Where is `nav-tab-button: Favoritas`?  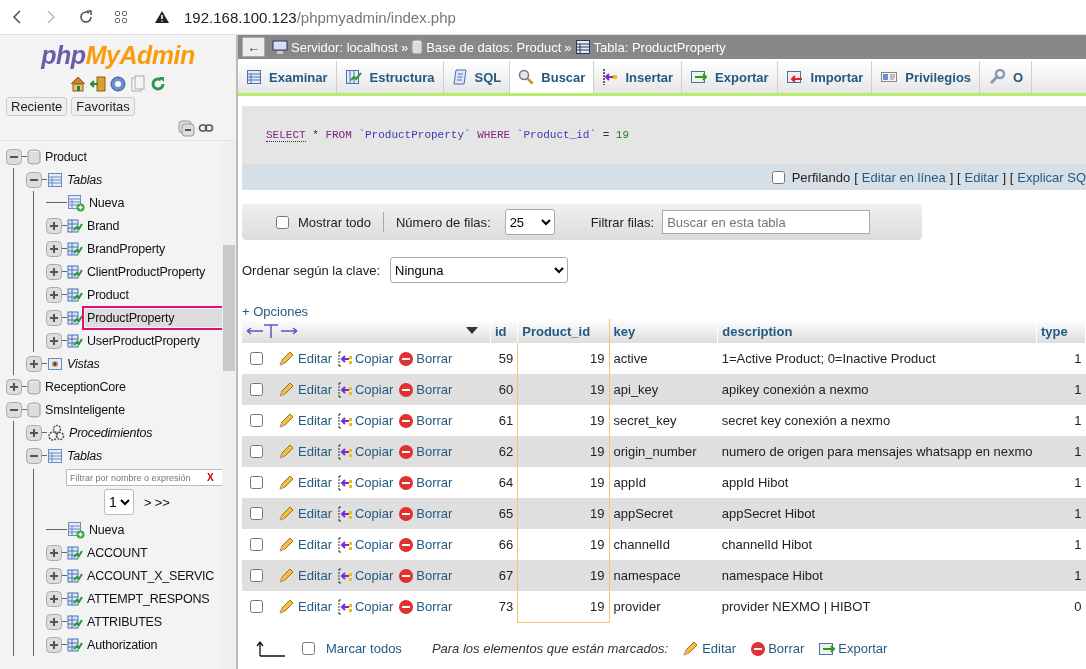 nav-tab-button: Favoritas is located at coordinates (103, 106).